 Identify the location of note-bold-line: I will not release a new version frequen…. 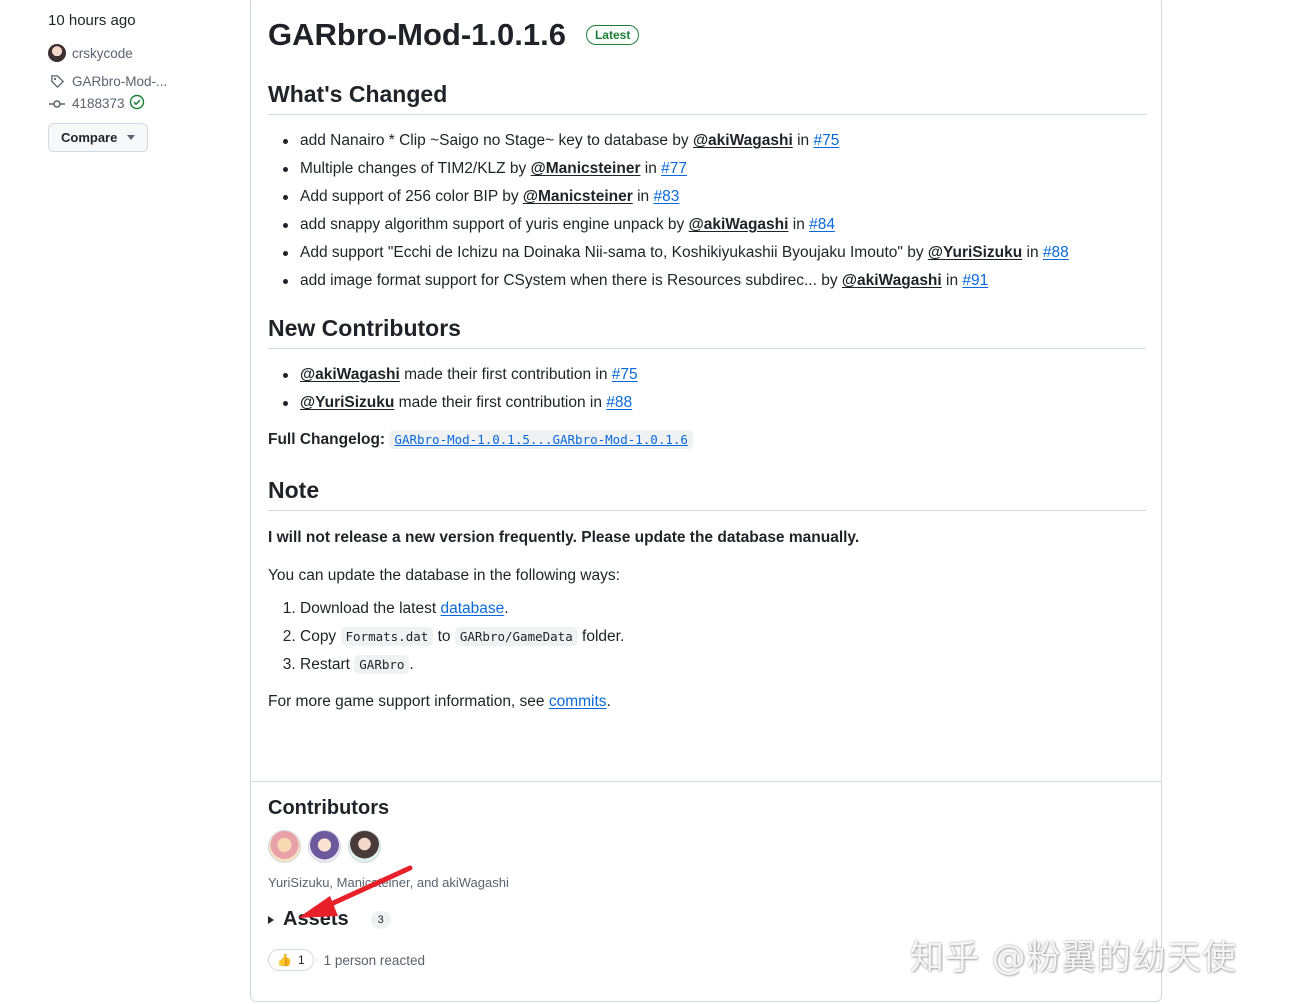
(564, 537).